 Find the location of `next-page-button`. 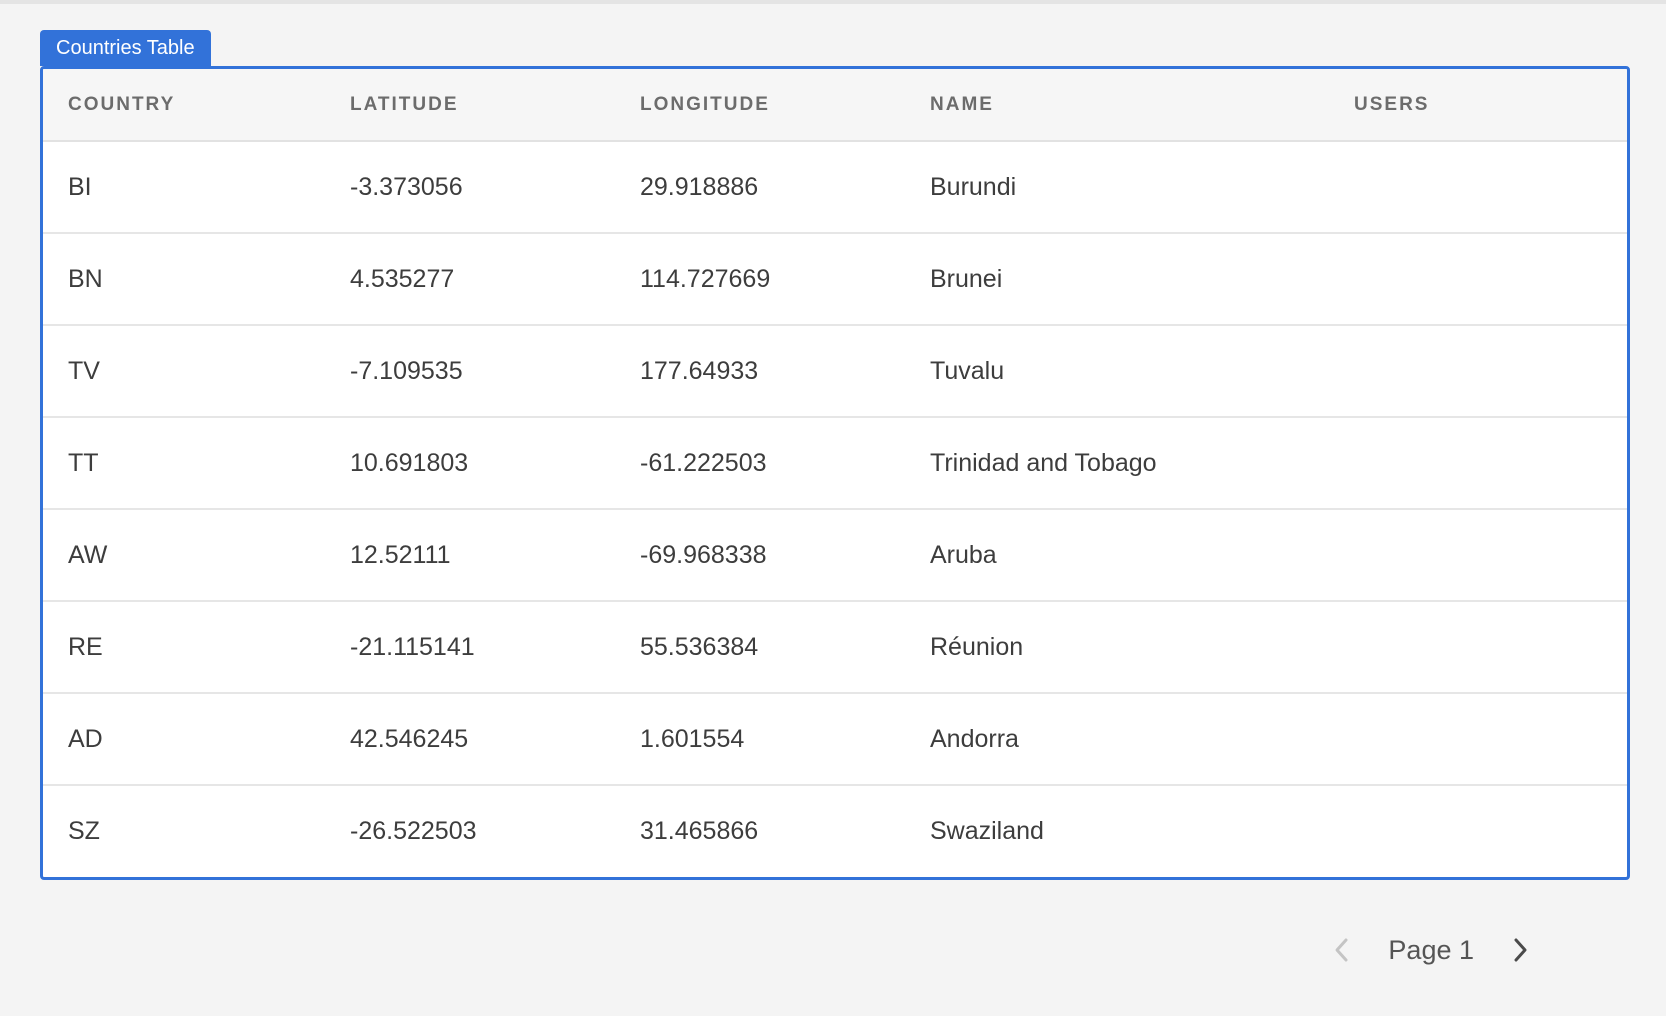

next-page-button is located at coordinates (1520, 950).